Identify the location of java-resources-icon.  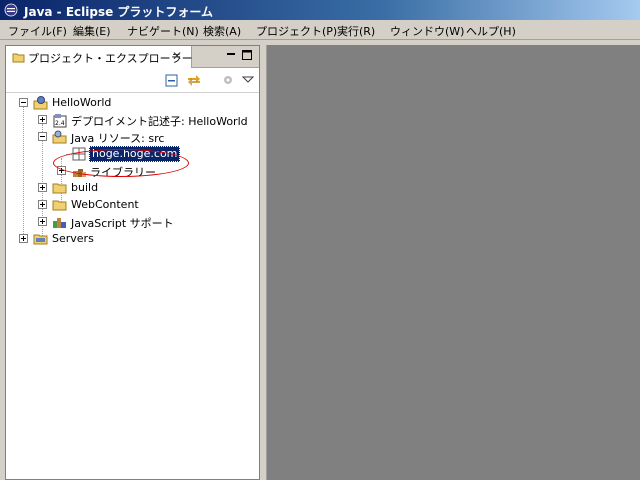
(59, 137).